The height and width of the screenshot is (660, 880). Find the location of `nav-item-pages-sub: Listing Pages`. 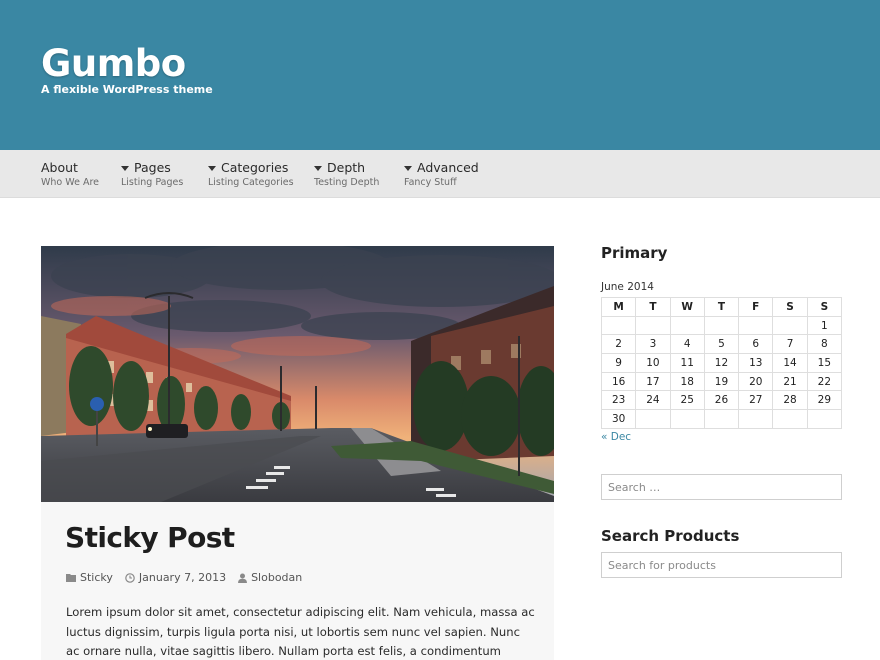

nav-item-pages-sub: Listing Pages is located at coordinates (152, 182).